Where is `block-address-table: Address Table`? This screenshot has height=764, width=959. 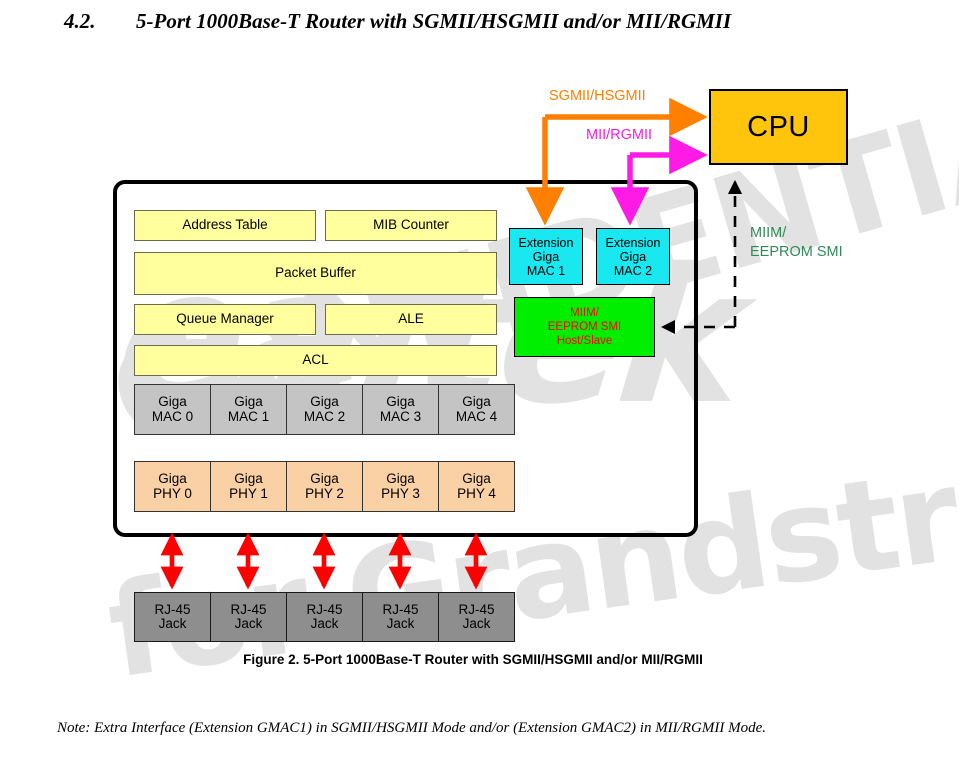 block-address-table: Address Table is located at coordinates (225, 225).